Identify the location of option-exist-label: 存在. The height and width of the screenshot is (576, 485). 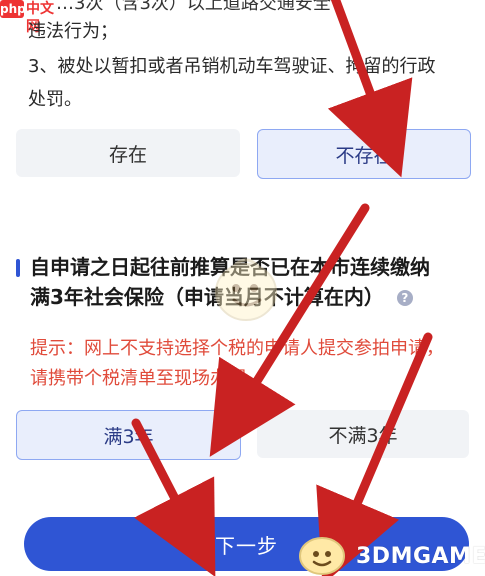
(127, 154).